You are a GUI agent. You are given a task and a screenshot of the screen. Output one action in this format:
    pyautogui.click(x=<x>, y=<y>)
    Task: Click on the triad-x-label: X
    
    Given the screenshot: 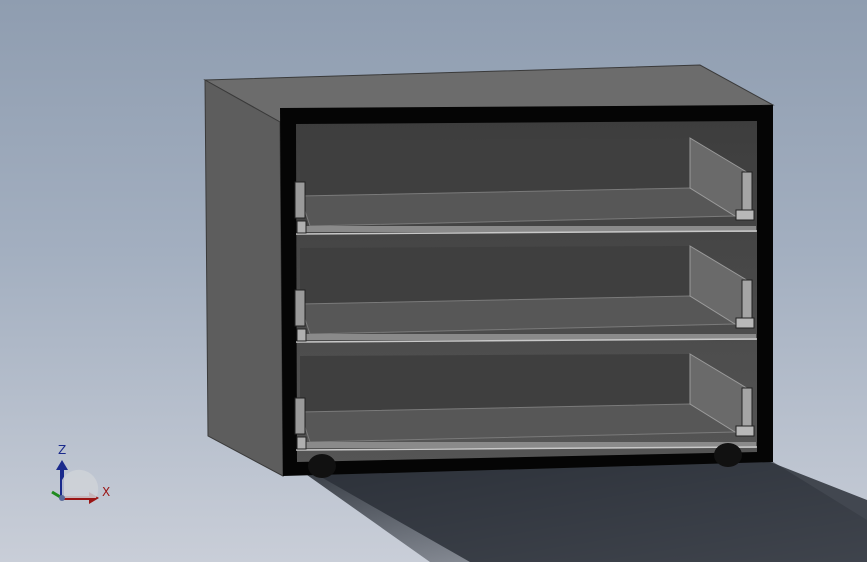 What is the action you would take?
    pyautogui.click(x=106, y=492)
    